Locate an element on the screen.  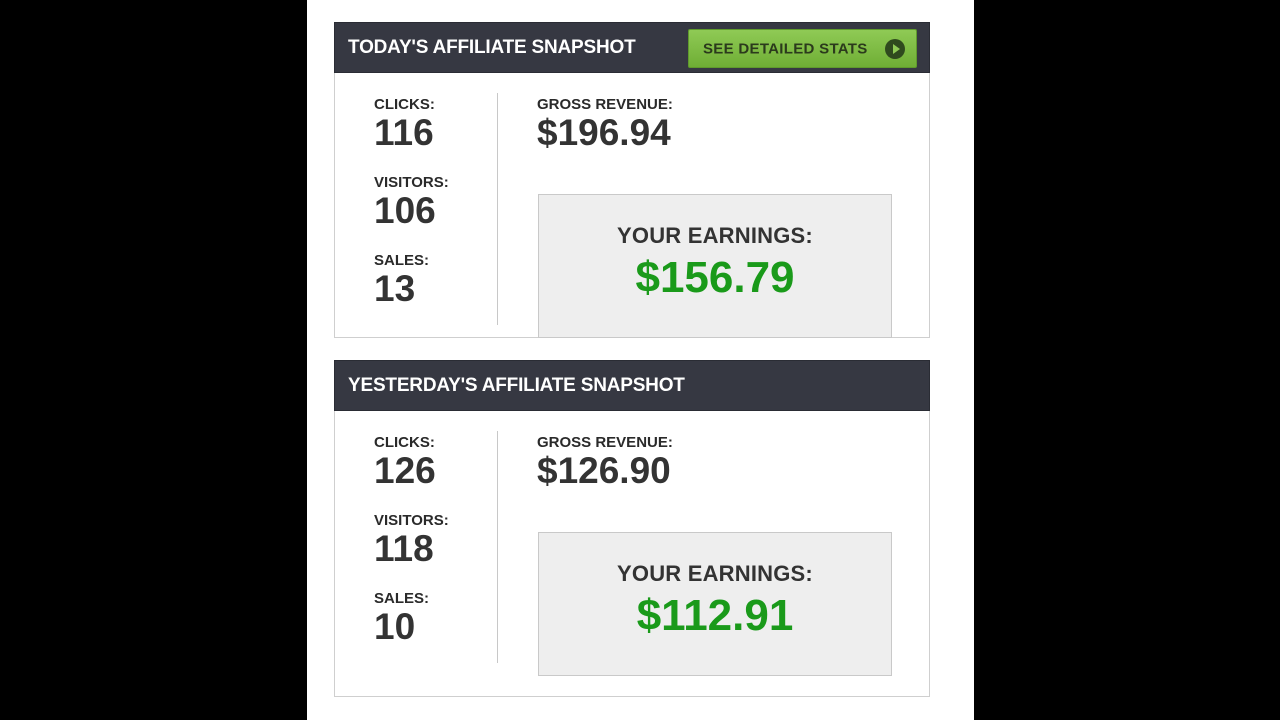
see-detailed-stats-button: SEE DETAILED STATS is located at coordinates (802, 48).